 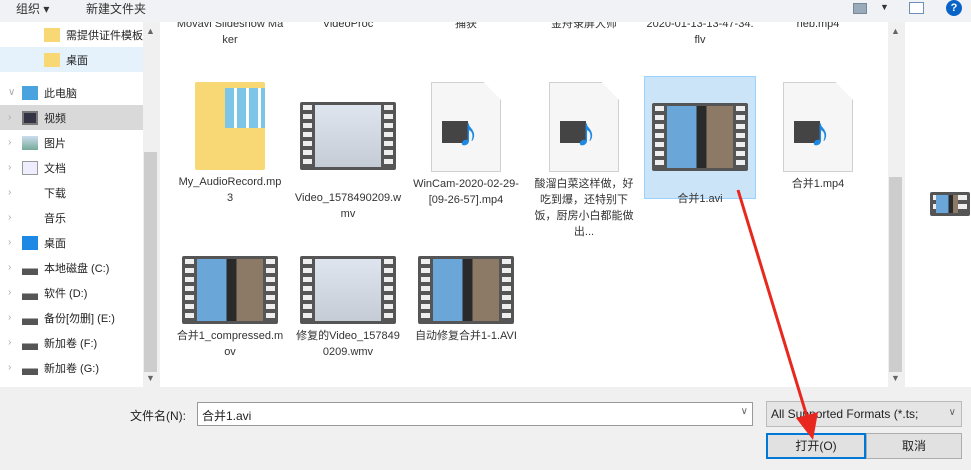 What do you see at coordinates (71, 167) in the screenshot?
I see `nav-item: › 文档` at bounding box center [71, 167].